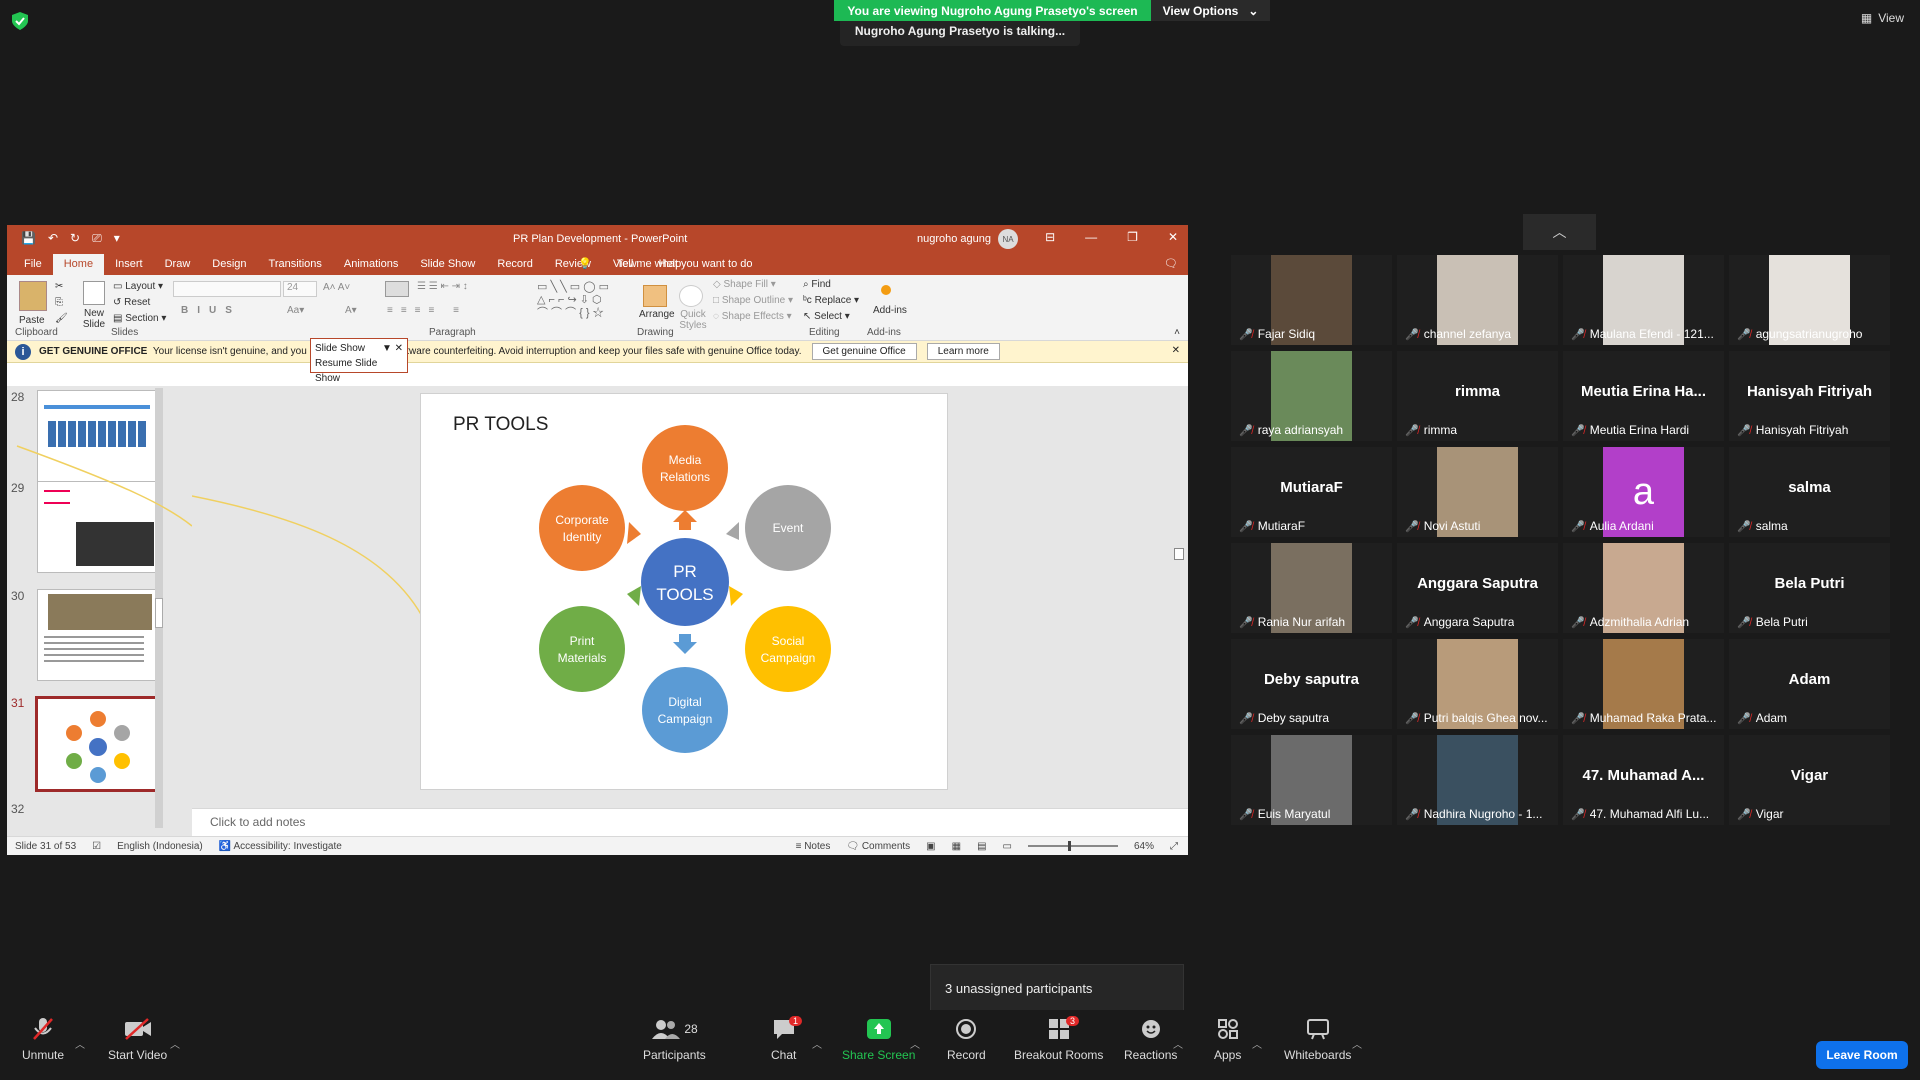 The image size is (1920, 1080). What do you see at coordinates (139, 318) in the screenshot?
I see `section-button: ▤ Section ▾` at bounding box center [139, 318].